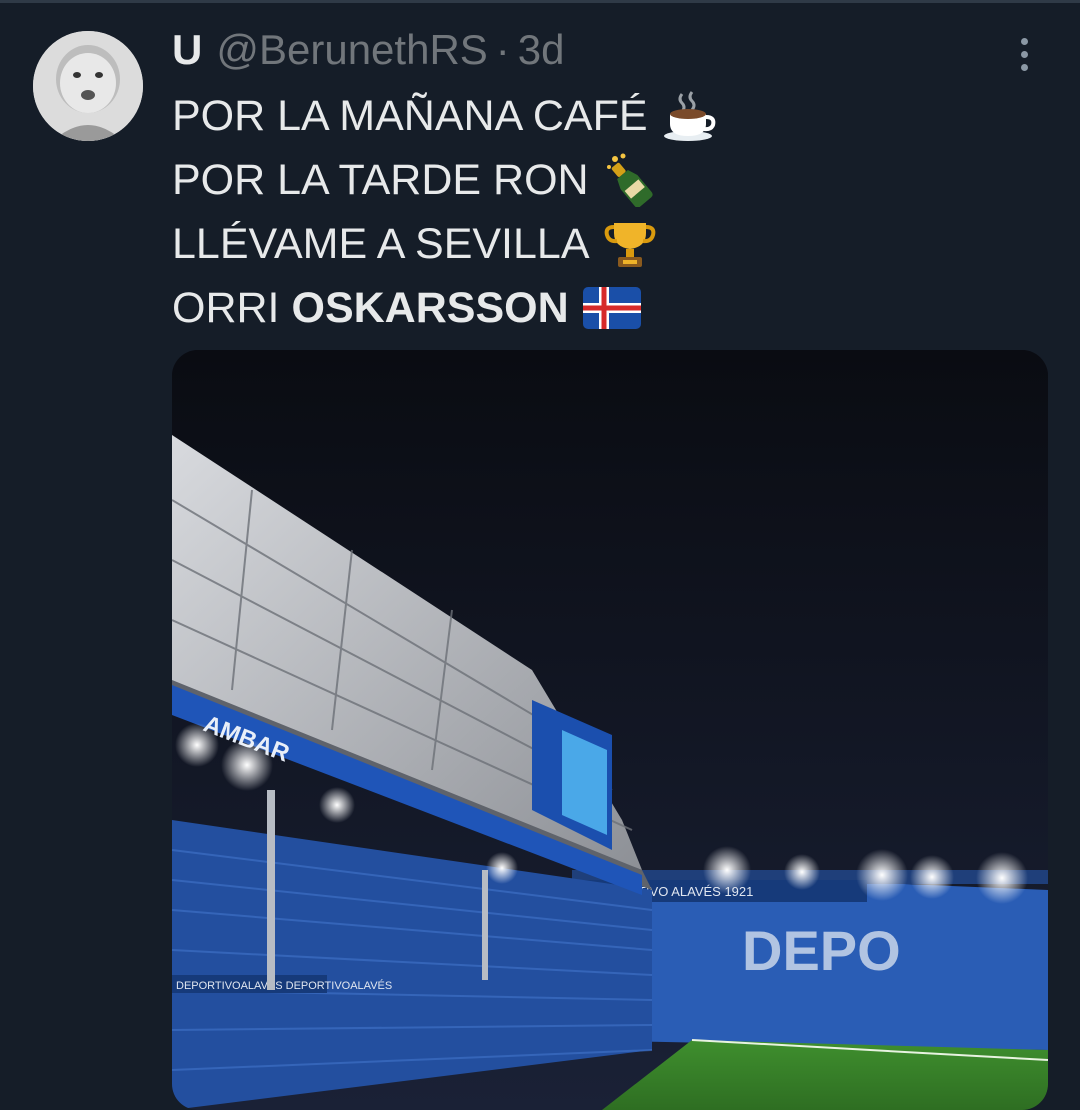 The width and height of the screenshot is (1080, 1110). I want to click on trophy-icon, so click(630, 244).